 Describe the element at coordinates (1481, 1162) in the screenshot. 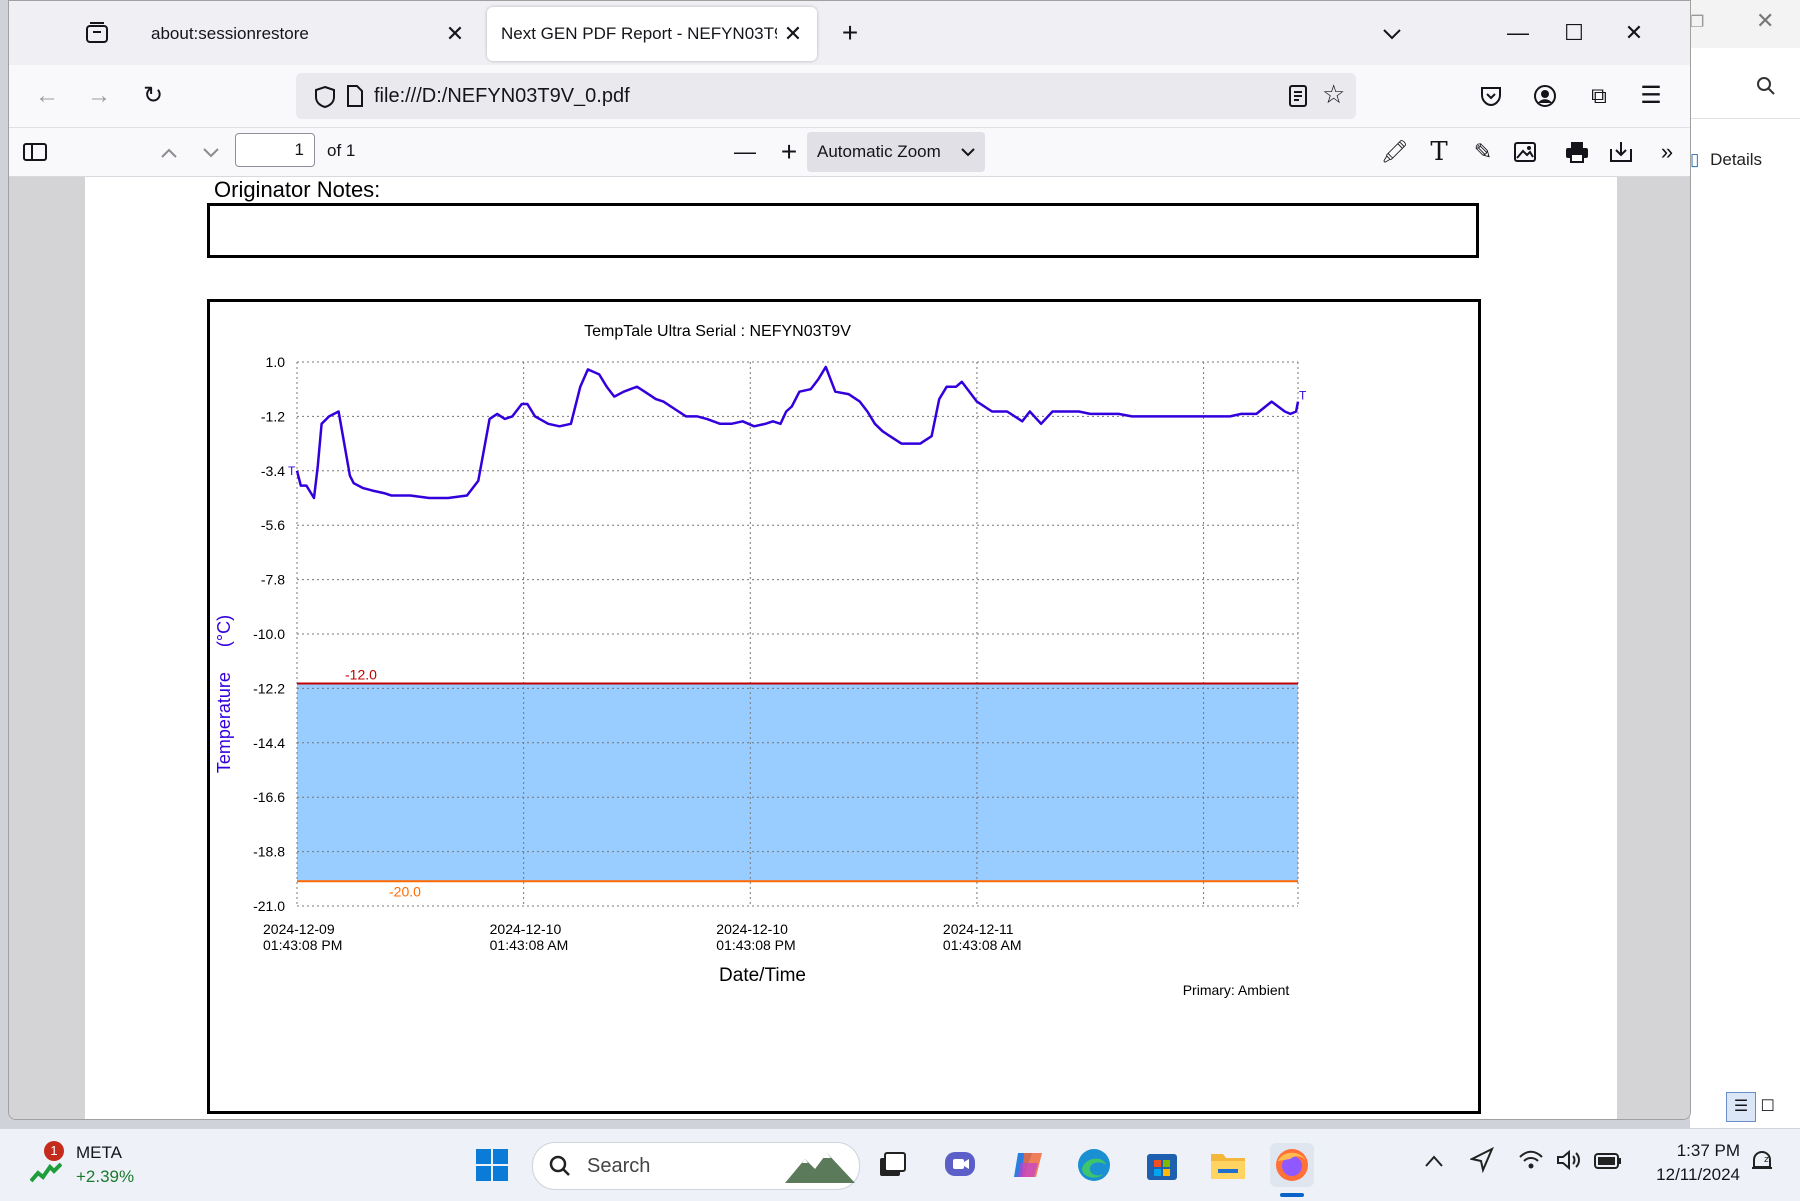

I see `location-icon` at that location.